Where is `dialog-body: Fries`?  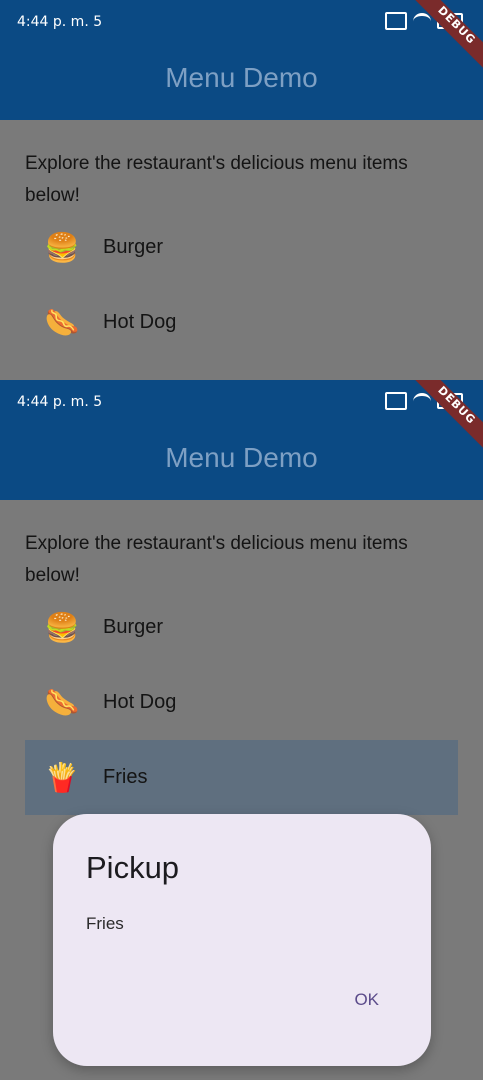 dialog-body: Fries is located at coordinates (105, 923).